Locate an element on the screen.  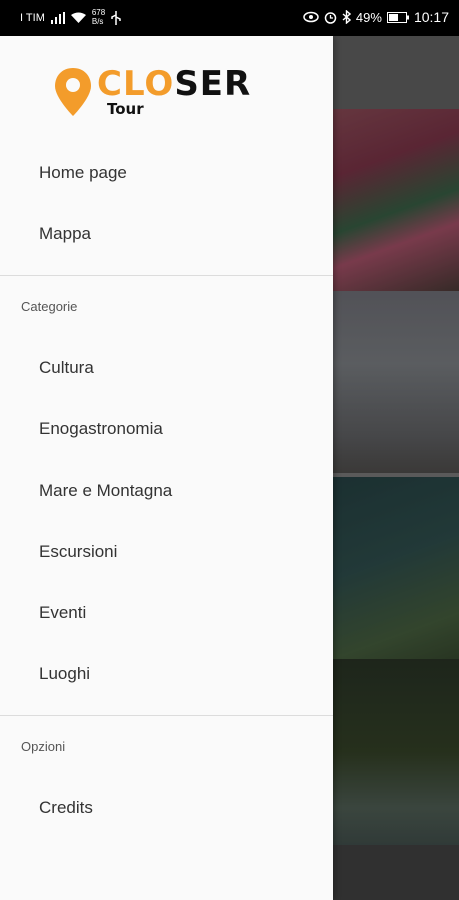
logo-subtitle: Tour is located at coordinates (125, 109).